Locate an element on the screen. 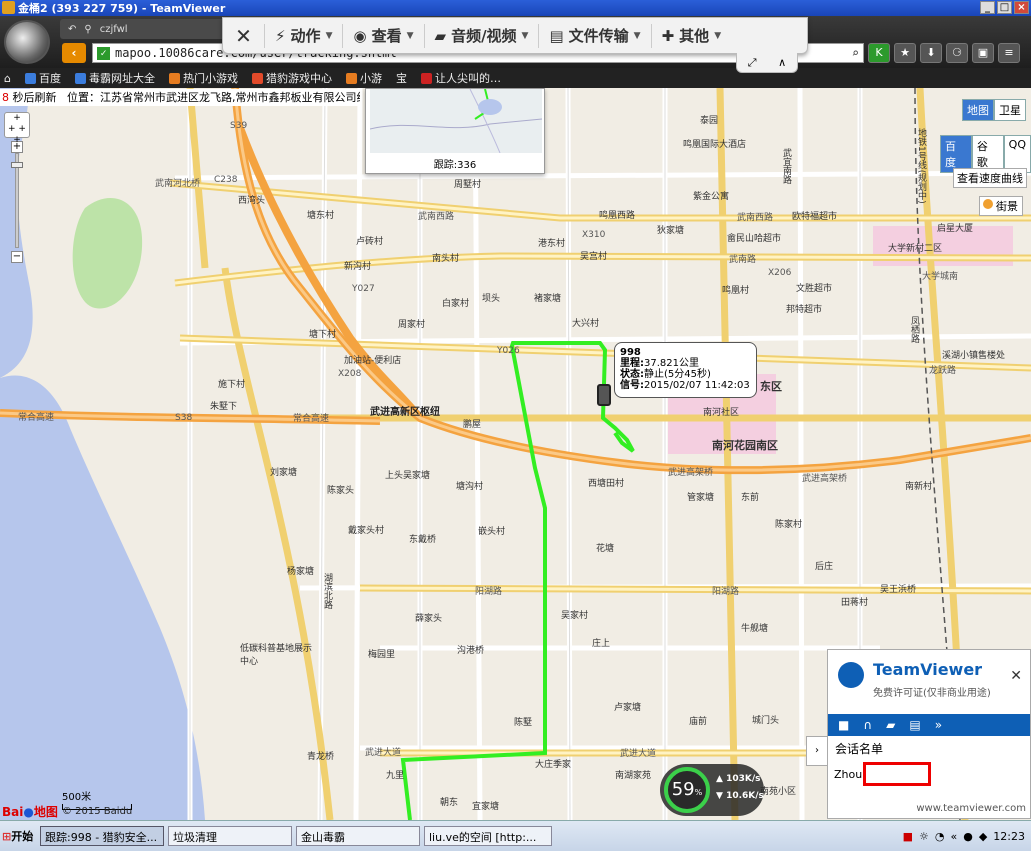 The height and width of the screenshot is (851, 1031). session-list-title: 会话名单 is located at coordinates (859, 749).